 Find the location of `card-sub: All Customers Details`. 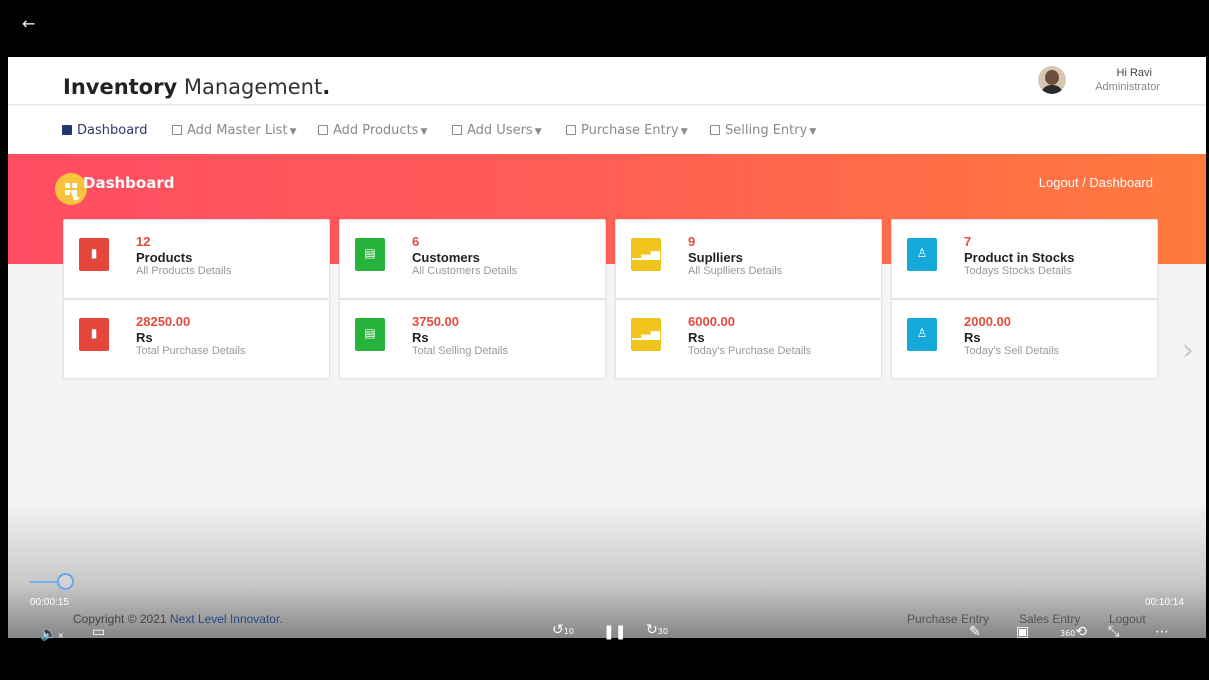

card-sub: All Customers Details is located at coordinates (465, 271).